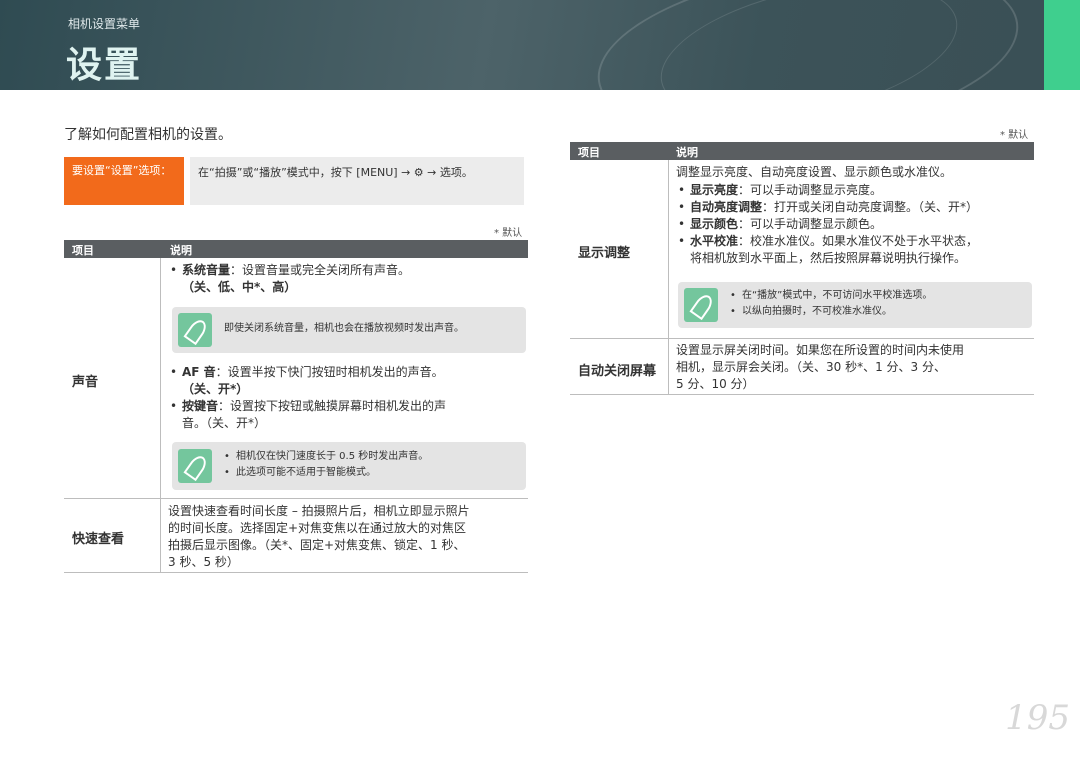 This screenshot has height=765, width=1080. I want to click on note-text: 即使关闭系统音量，相机也会在播放视频时发出声音。, so click(344, 328).